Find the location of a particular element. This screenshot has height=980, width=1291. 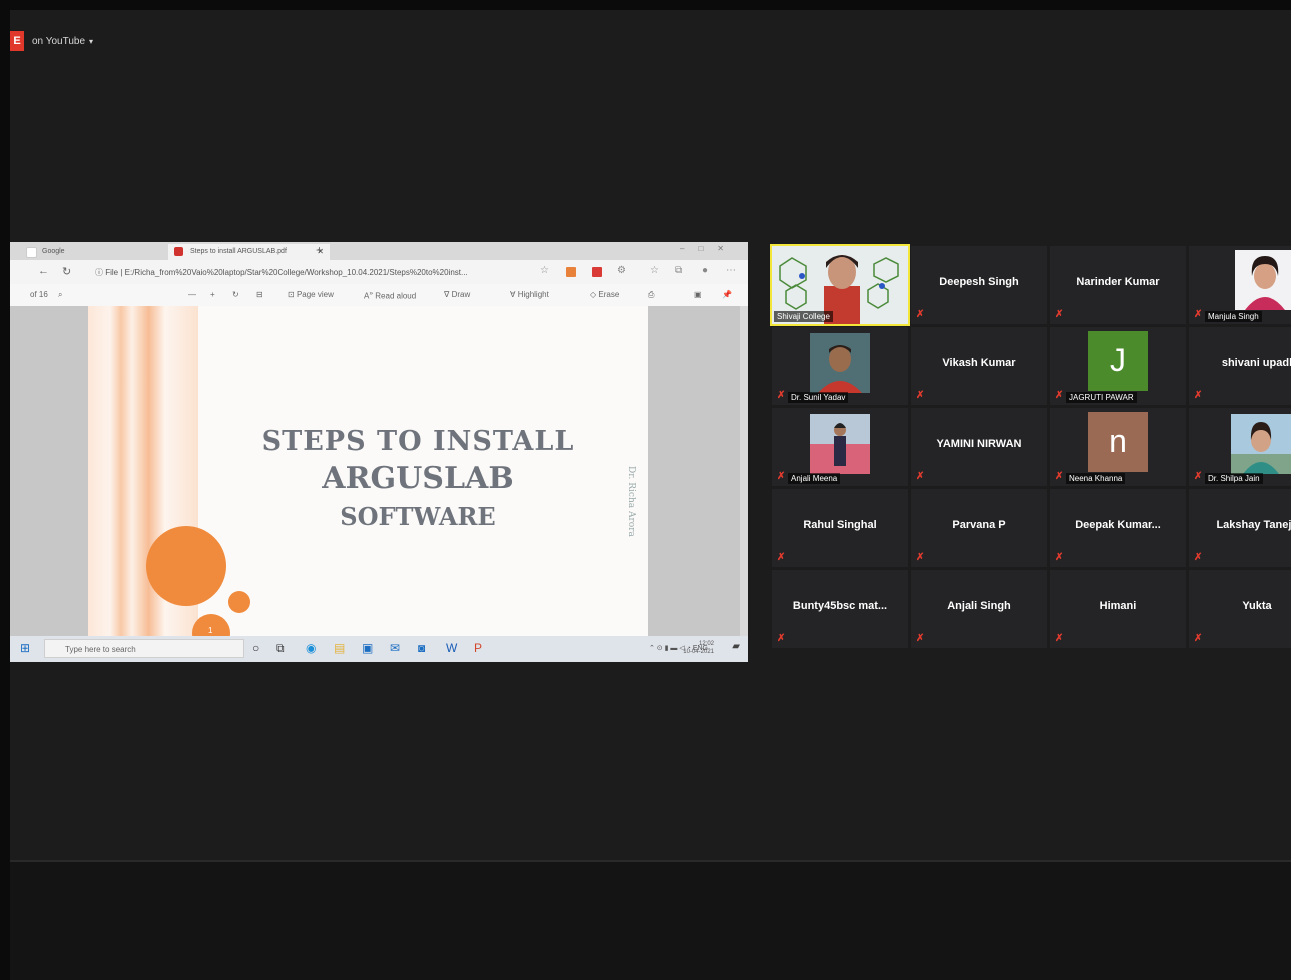

participant-name: Dr. Shilpa Jain is located at coordinates (1234, 478).